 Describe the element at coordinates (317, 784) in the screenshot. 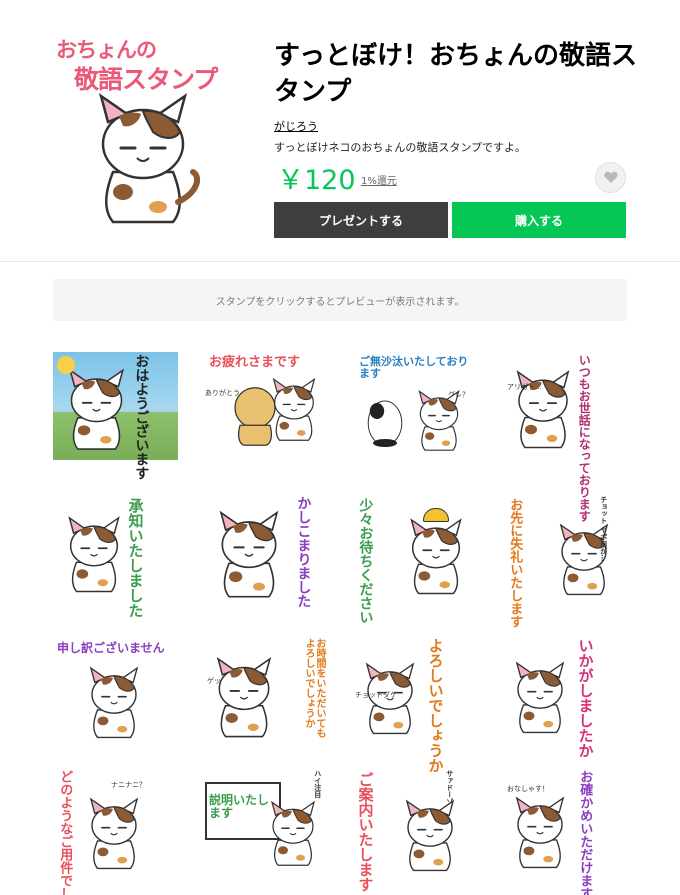

I see `sticker-note: ハイ注目` at that location.